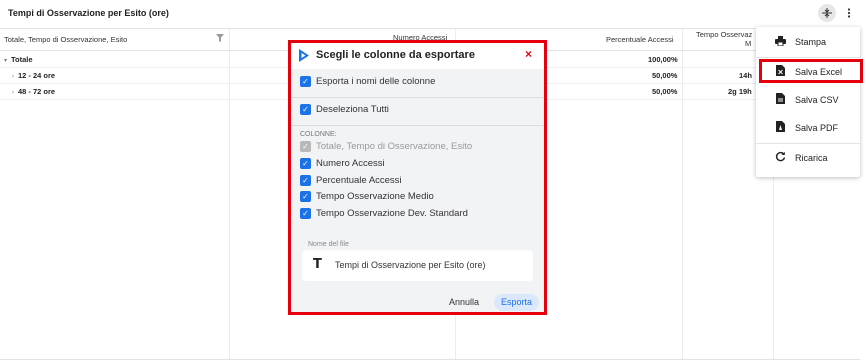  What do you see at coordinates (5, 61) in the screenshot?
I see `collapse-caret-icon: ▾` at bounding box center [5, 61].